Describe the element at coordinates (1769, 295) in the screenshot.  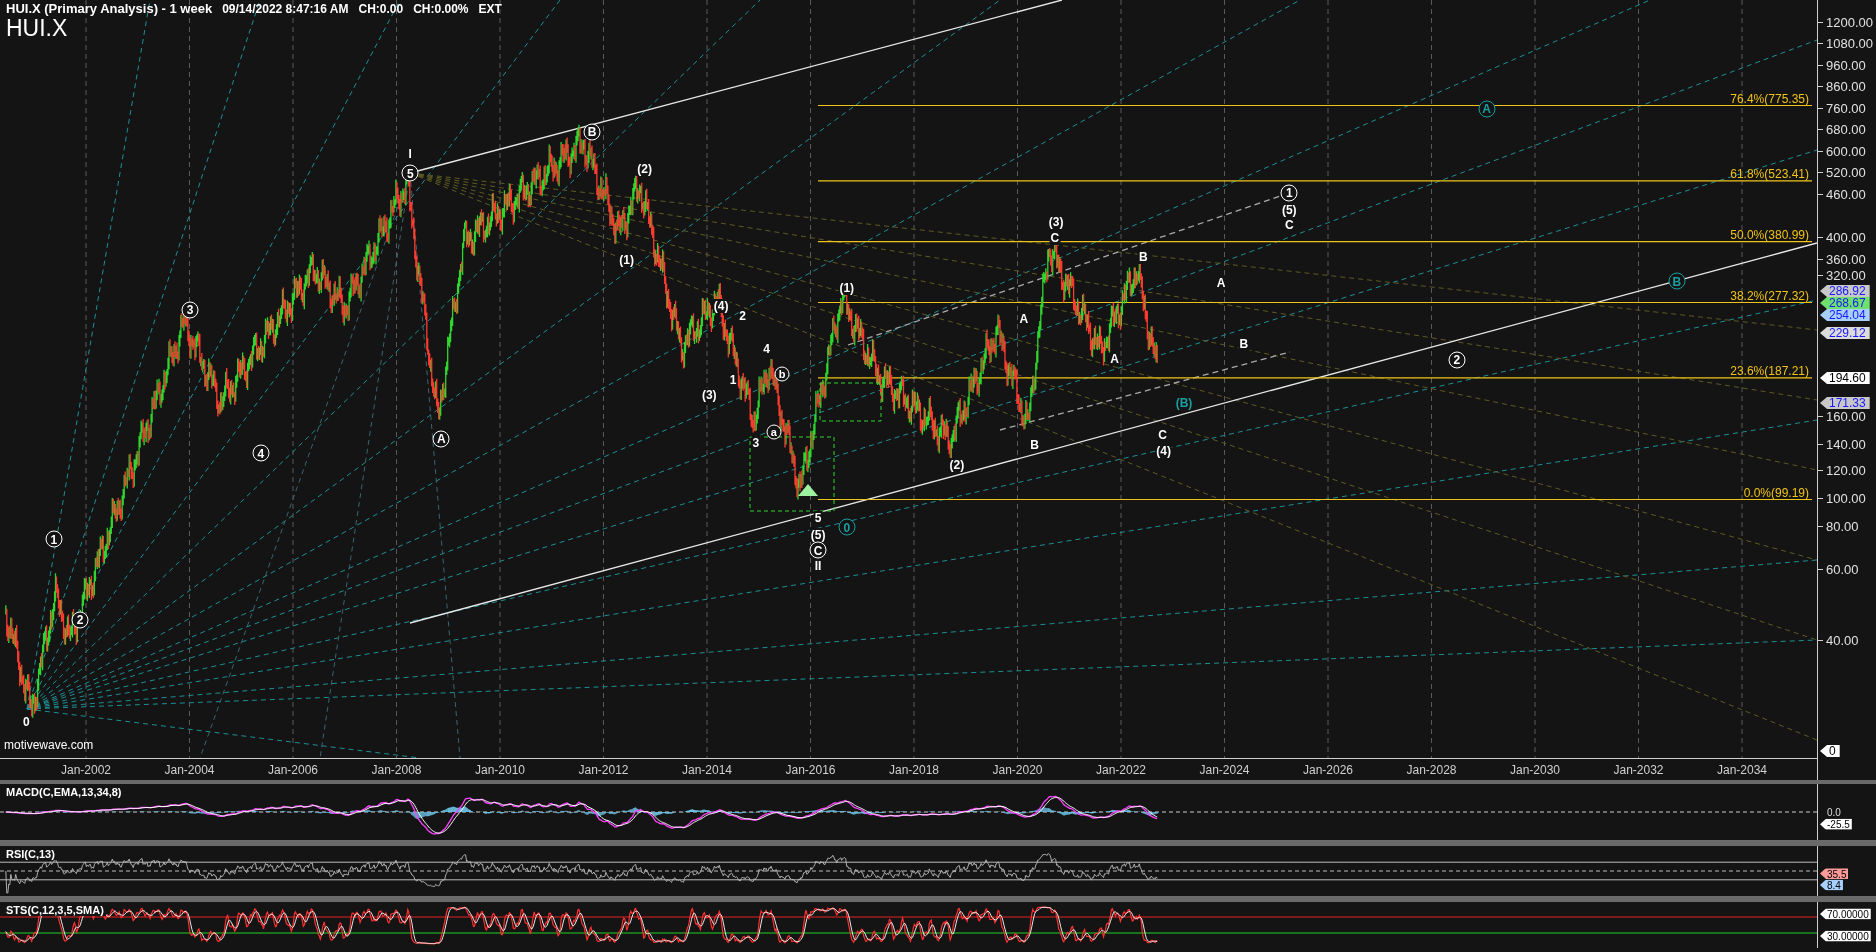
I see `fibonacci-label: 38.2%(277.32)` at that location.